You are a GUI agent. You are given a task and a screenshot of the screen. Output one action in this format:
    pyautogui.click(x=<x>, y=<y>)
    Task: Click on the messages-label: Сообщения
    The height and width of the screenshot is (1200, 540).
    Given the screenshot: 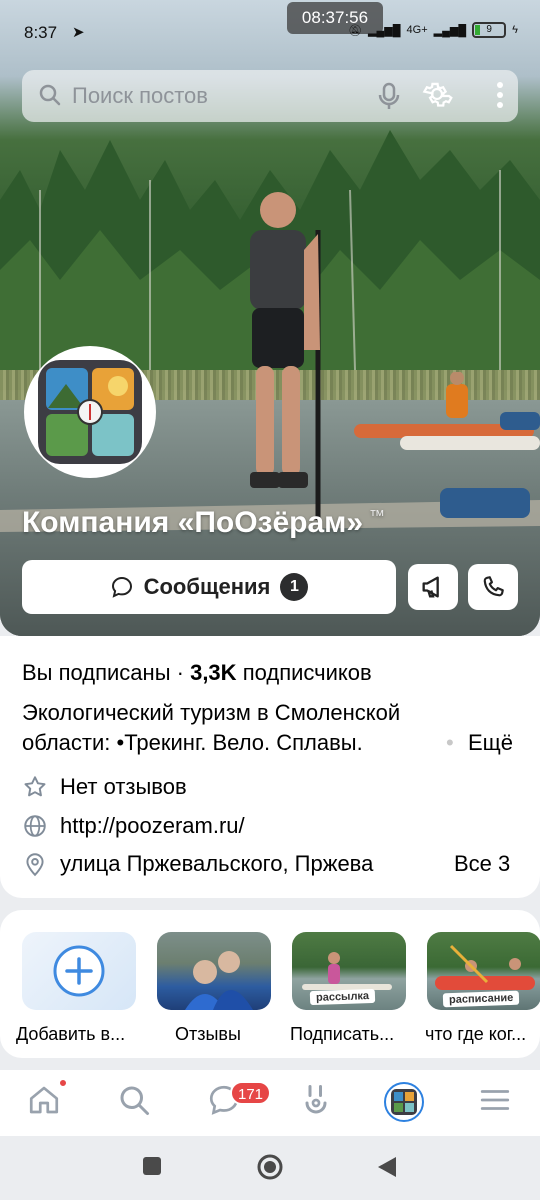 What is the action you would take?
    pyautogui.click(x=207, y=586)
    